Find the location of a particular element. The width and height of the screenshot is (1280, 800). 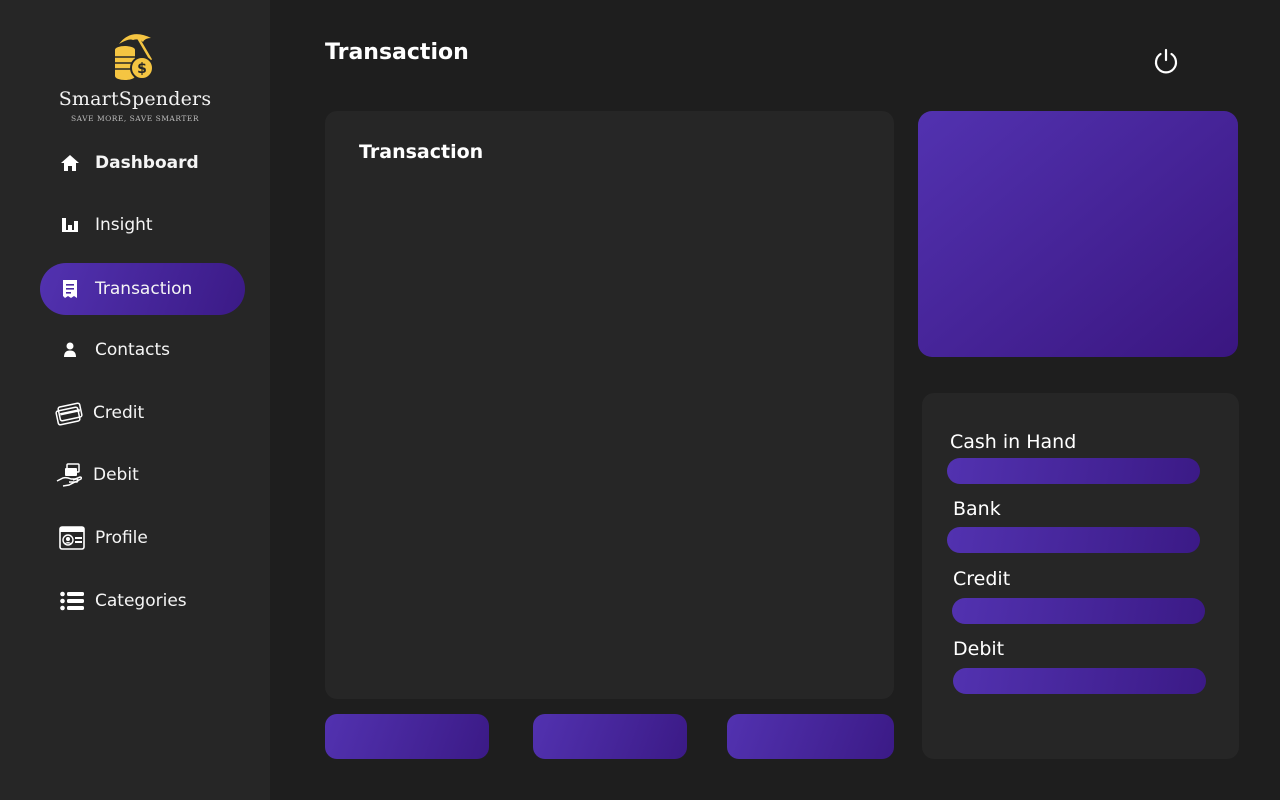

id-card-icon is located at coordinates (72, 538).